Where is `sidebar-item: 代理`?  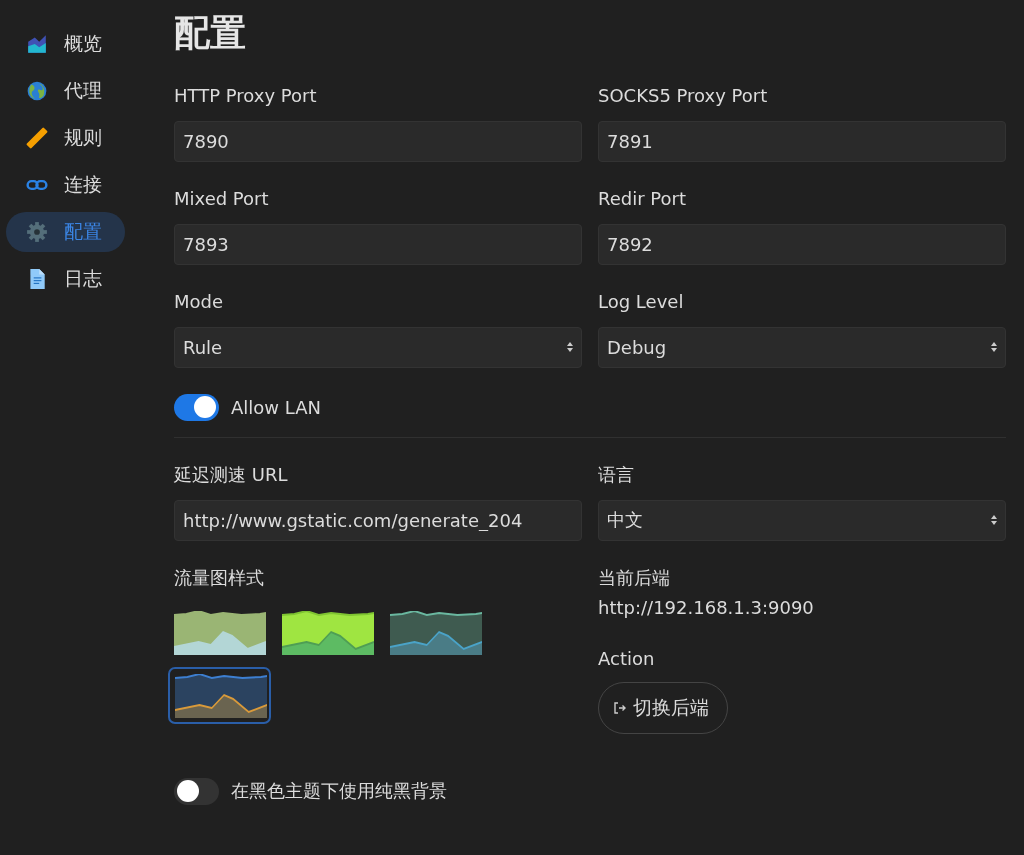 sidebar-item: 代理 is located at coordinates (65, 91).